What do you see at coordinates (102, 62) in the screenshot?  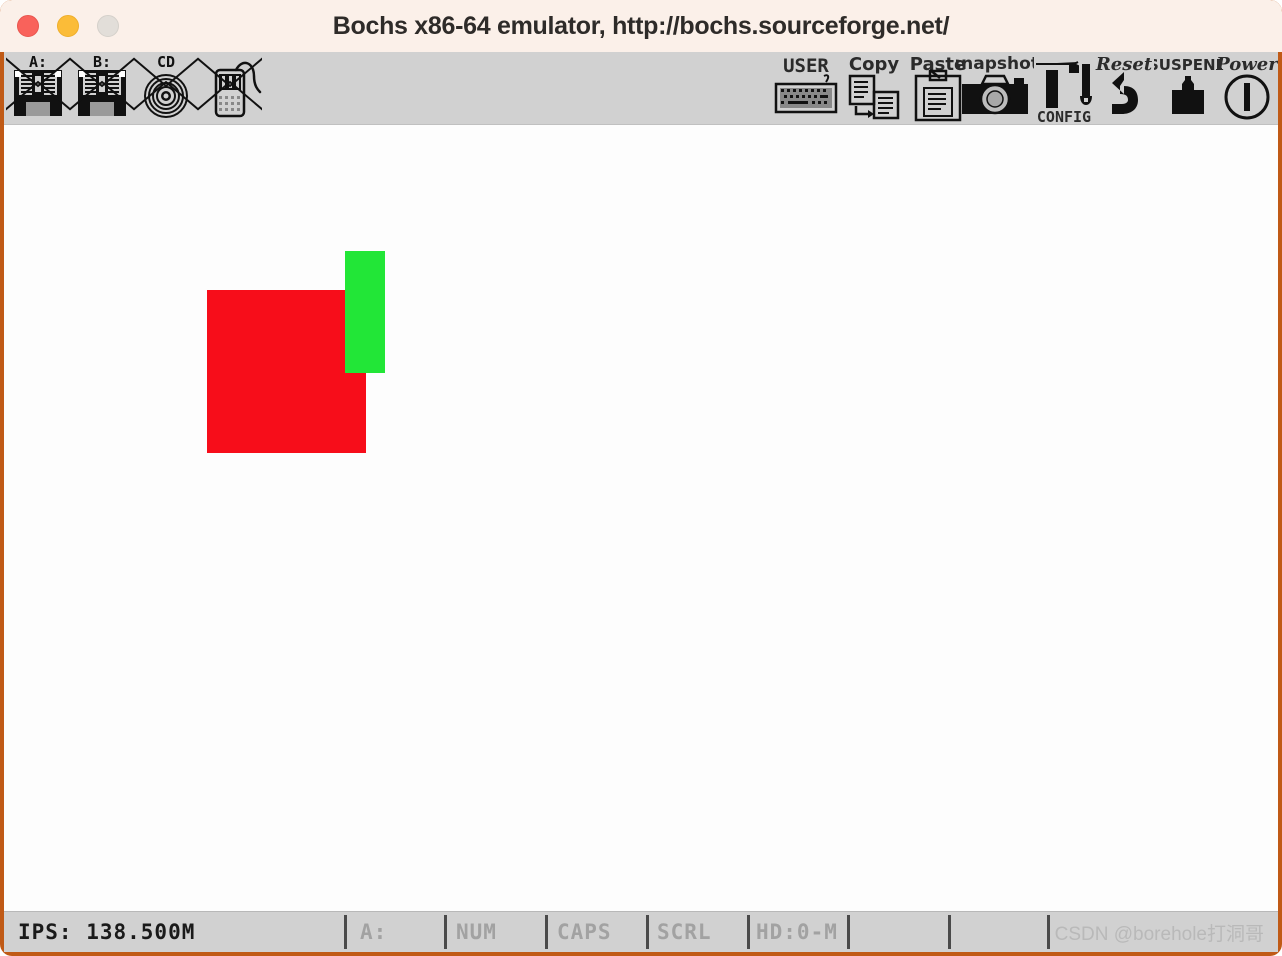 I see `svg-text: B:` at bounding box center [102, 62].